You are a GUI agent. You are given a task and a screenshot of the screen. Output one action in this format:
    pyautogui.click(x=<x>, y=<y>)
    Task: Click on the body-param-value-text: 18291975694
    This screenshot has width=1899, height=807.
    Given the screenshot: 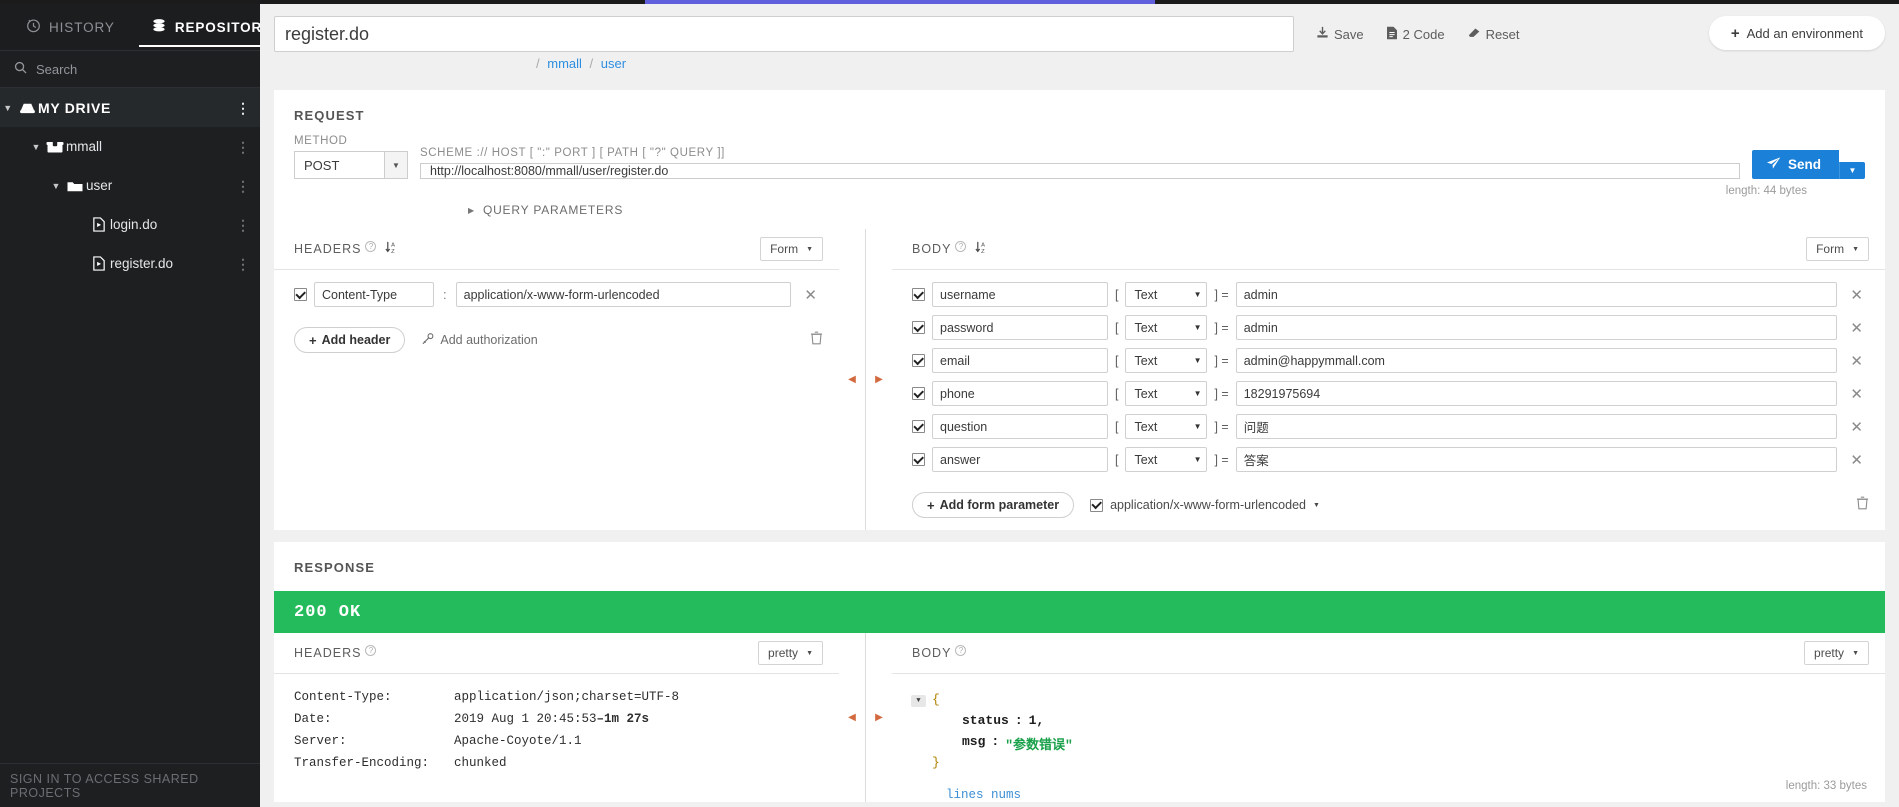 What is the action you would take?
    pyautogui.click(x=1282, y=393)
    